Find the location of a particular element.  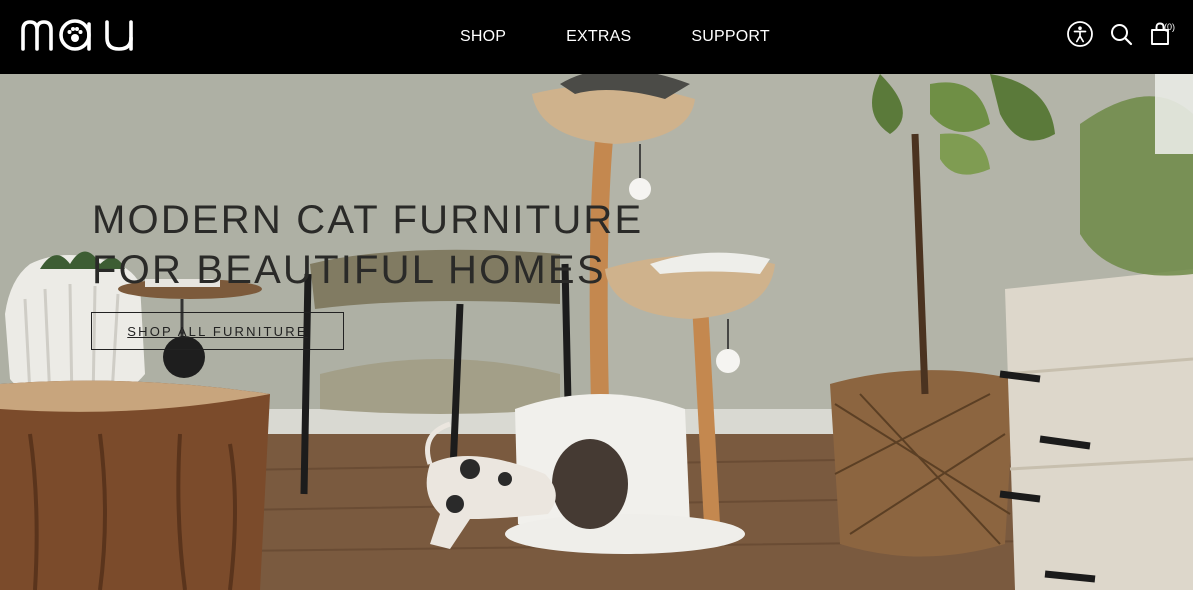

site-header: SHOP EXTRAS SUPPORT (0) is located at coordinates (596, 37).